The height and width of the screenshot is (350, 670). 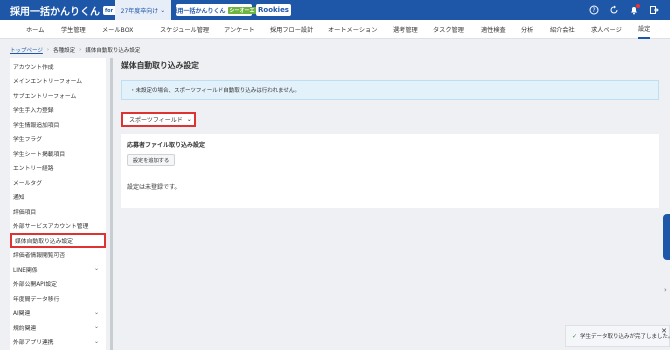 I want to click on check-icon: ✓, so click(x=575, y=336).